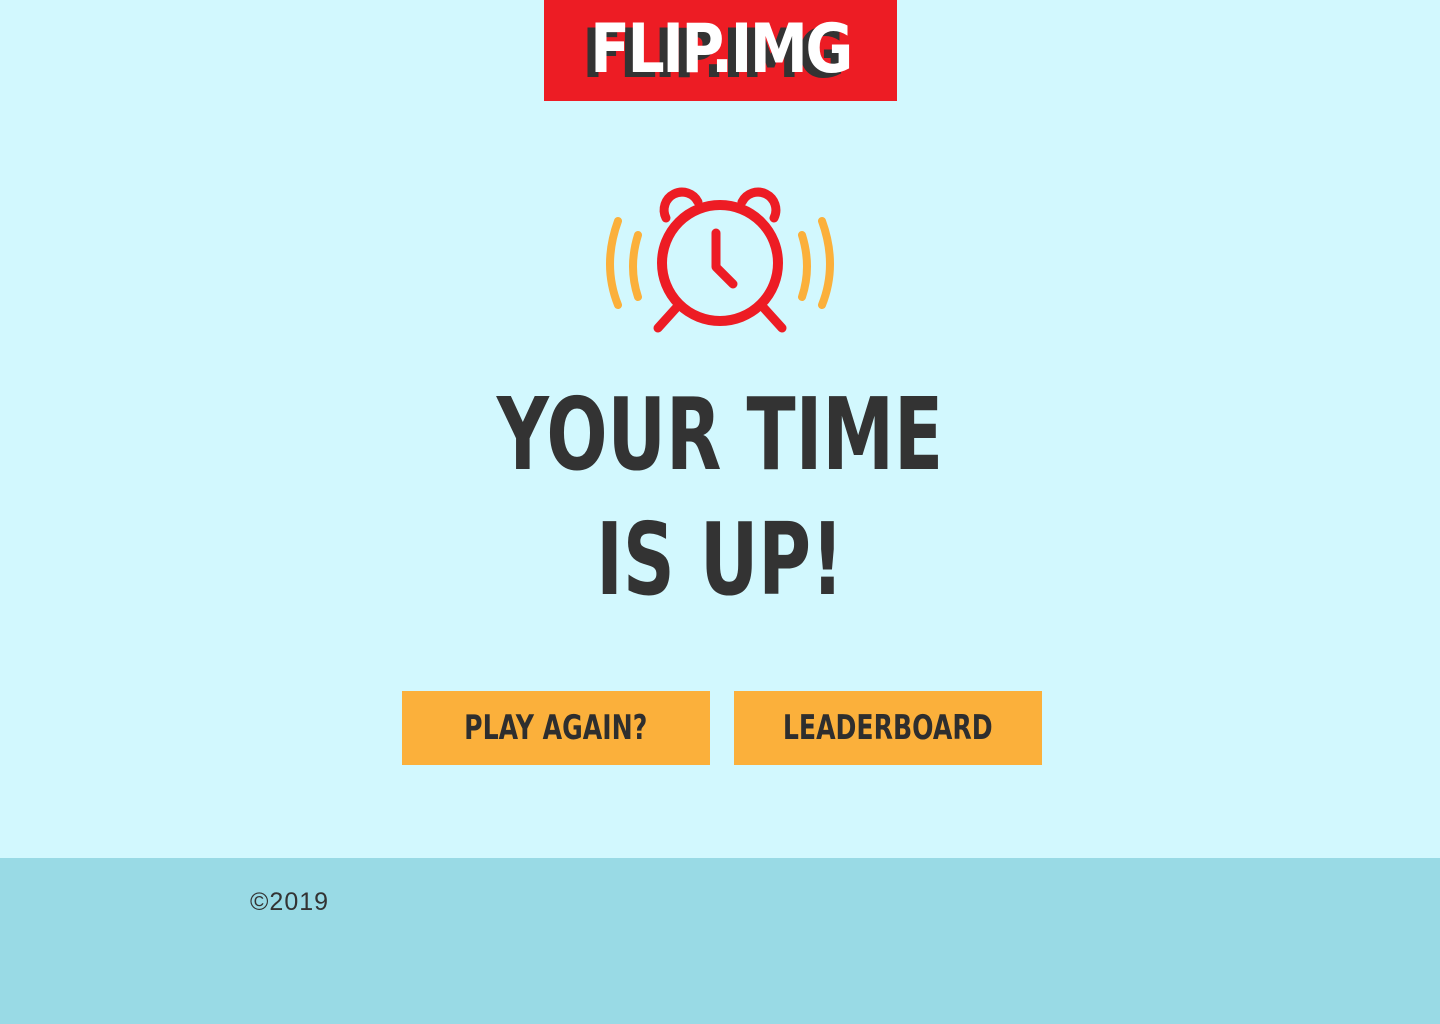 Image resolution: width=1440 pixels, height=1024 pixels. Describe the element at coordinates (635, 266) in the screenshot. I see `ring-line-left-inner` at that location.